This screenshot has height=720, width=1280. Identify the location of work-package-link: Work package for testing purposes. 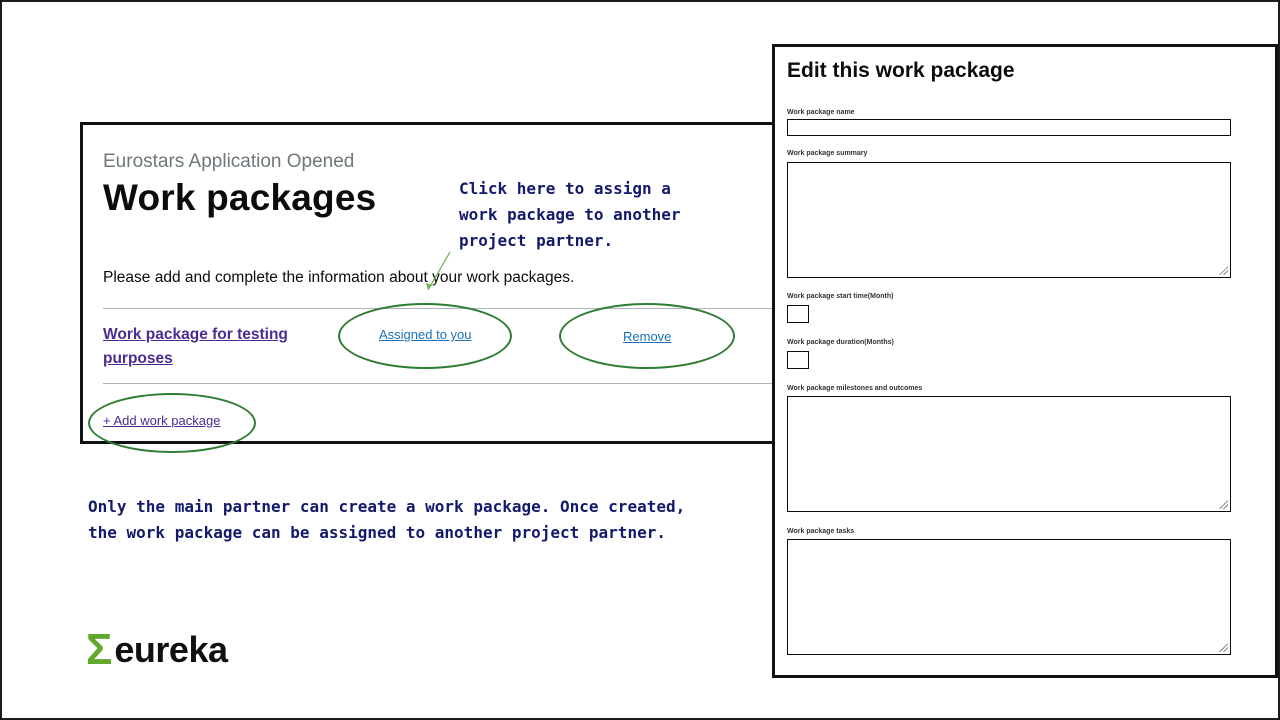
(208, 347).